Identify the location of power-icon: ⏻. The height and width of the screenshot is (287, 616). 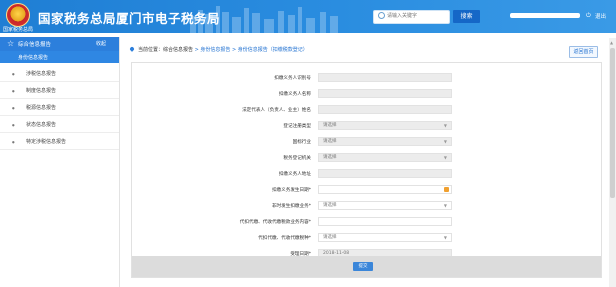
(588, 16).